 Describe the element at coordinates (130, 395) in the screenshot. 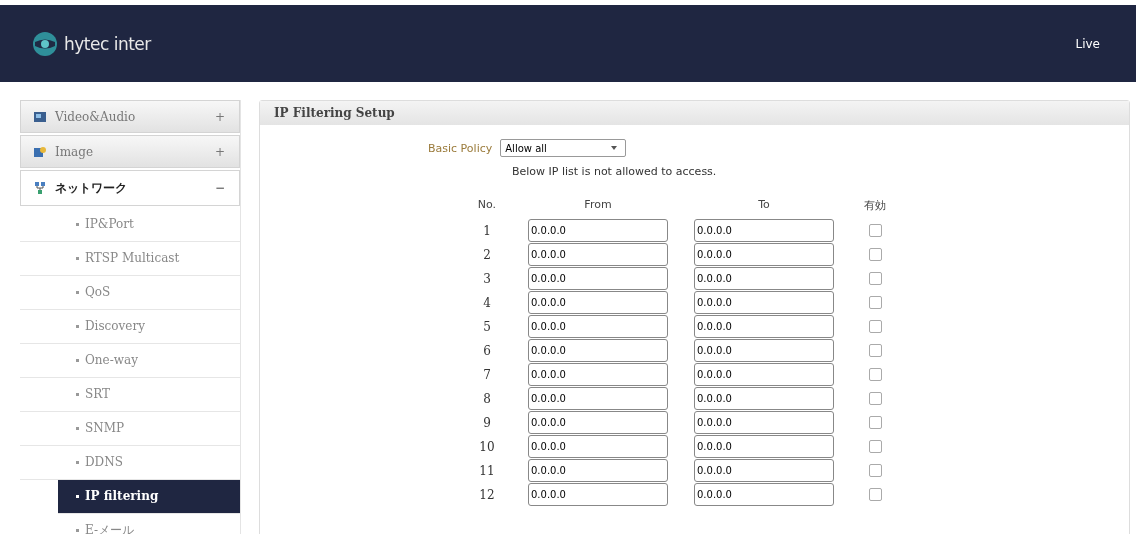

I see `sidebar-item: SRT` at that location.